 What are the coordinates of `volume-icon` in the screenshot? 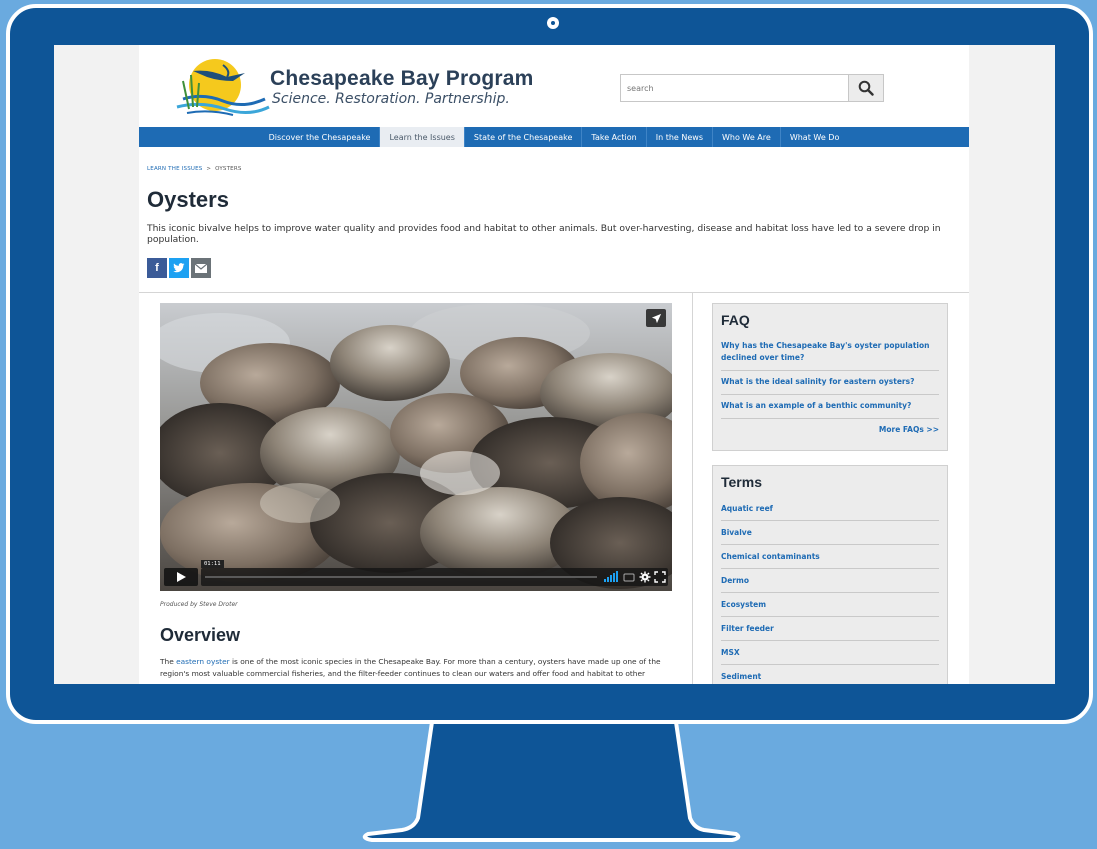 It's located at (611, 577).